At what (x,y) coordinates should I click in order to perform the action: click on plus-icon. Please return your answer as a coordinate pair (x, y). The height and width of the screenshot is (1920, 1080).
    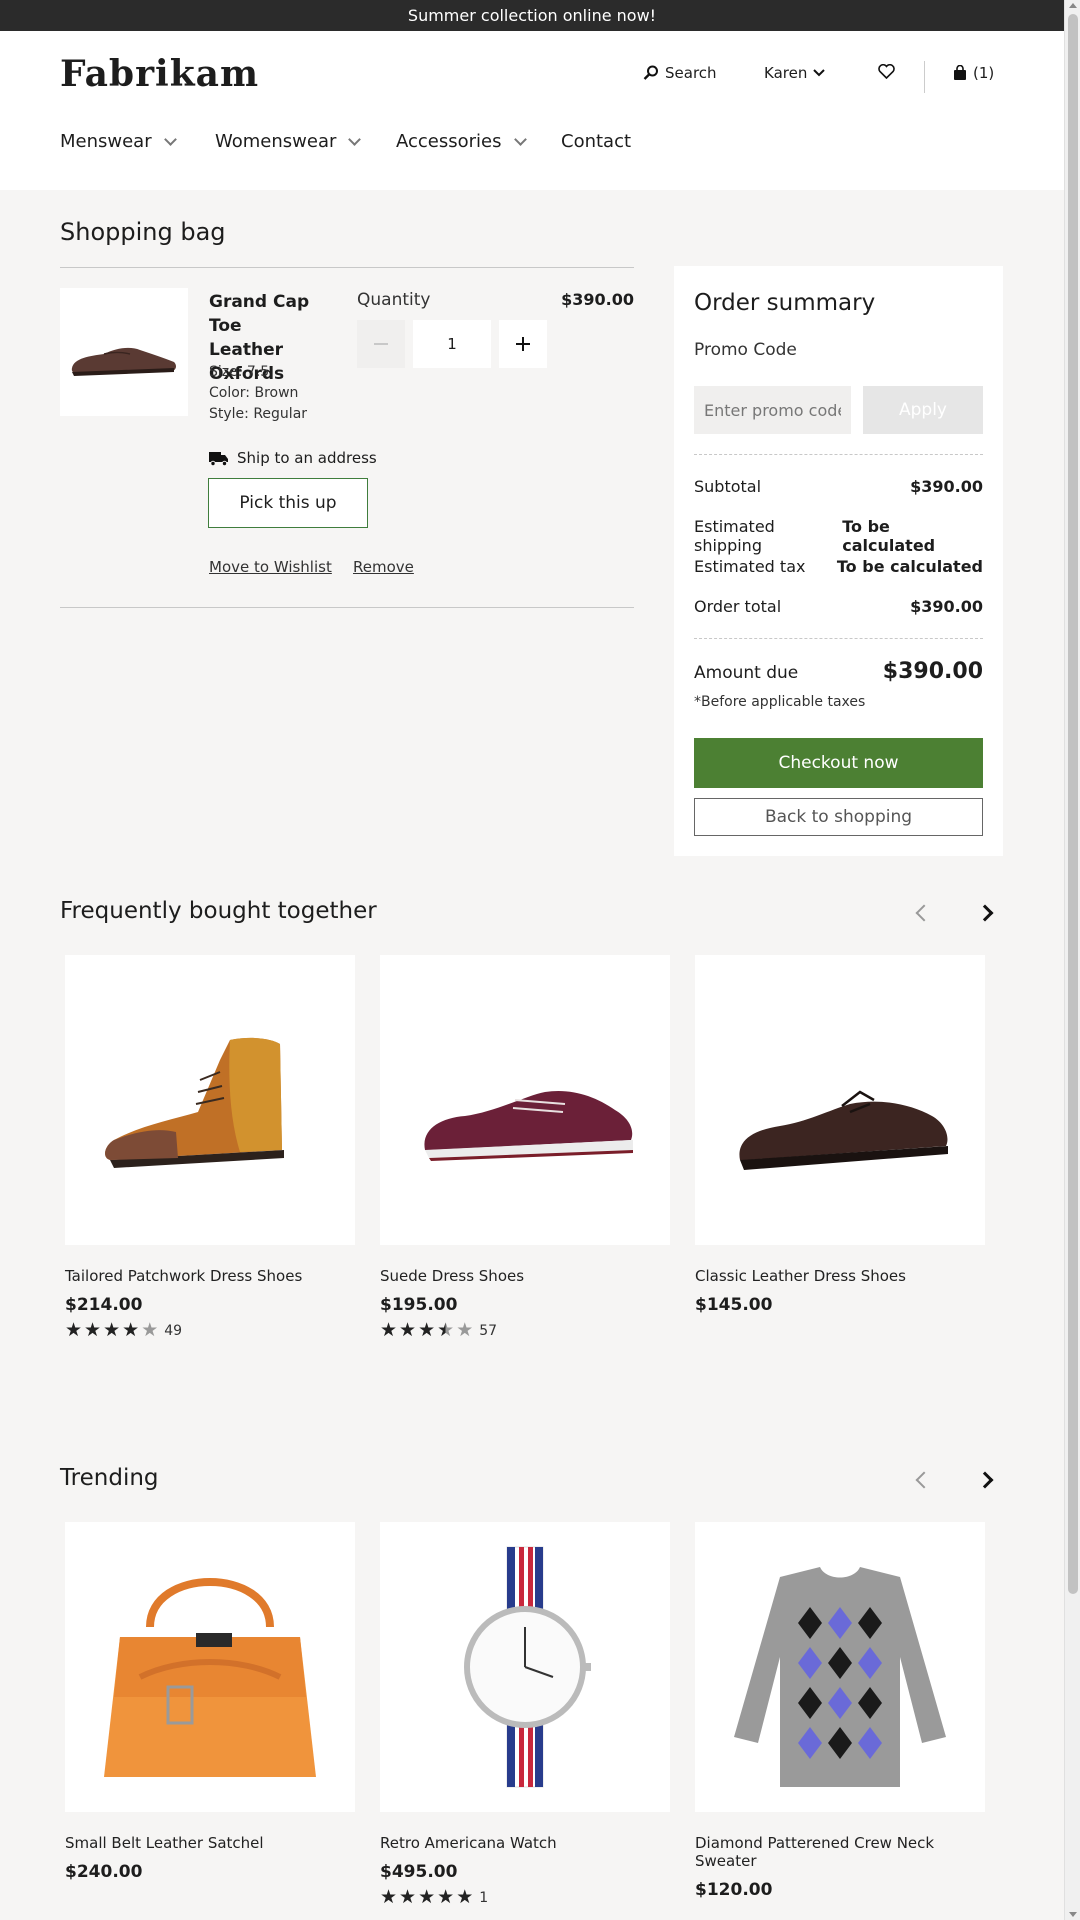
    Looking at the image, I should click on (523, 344).